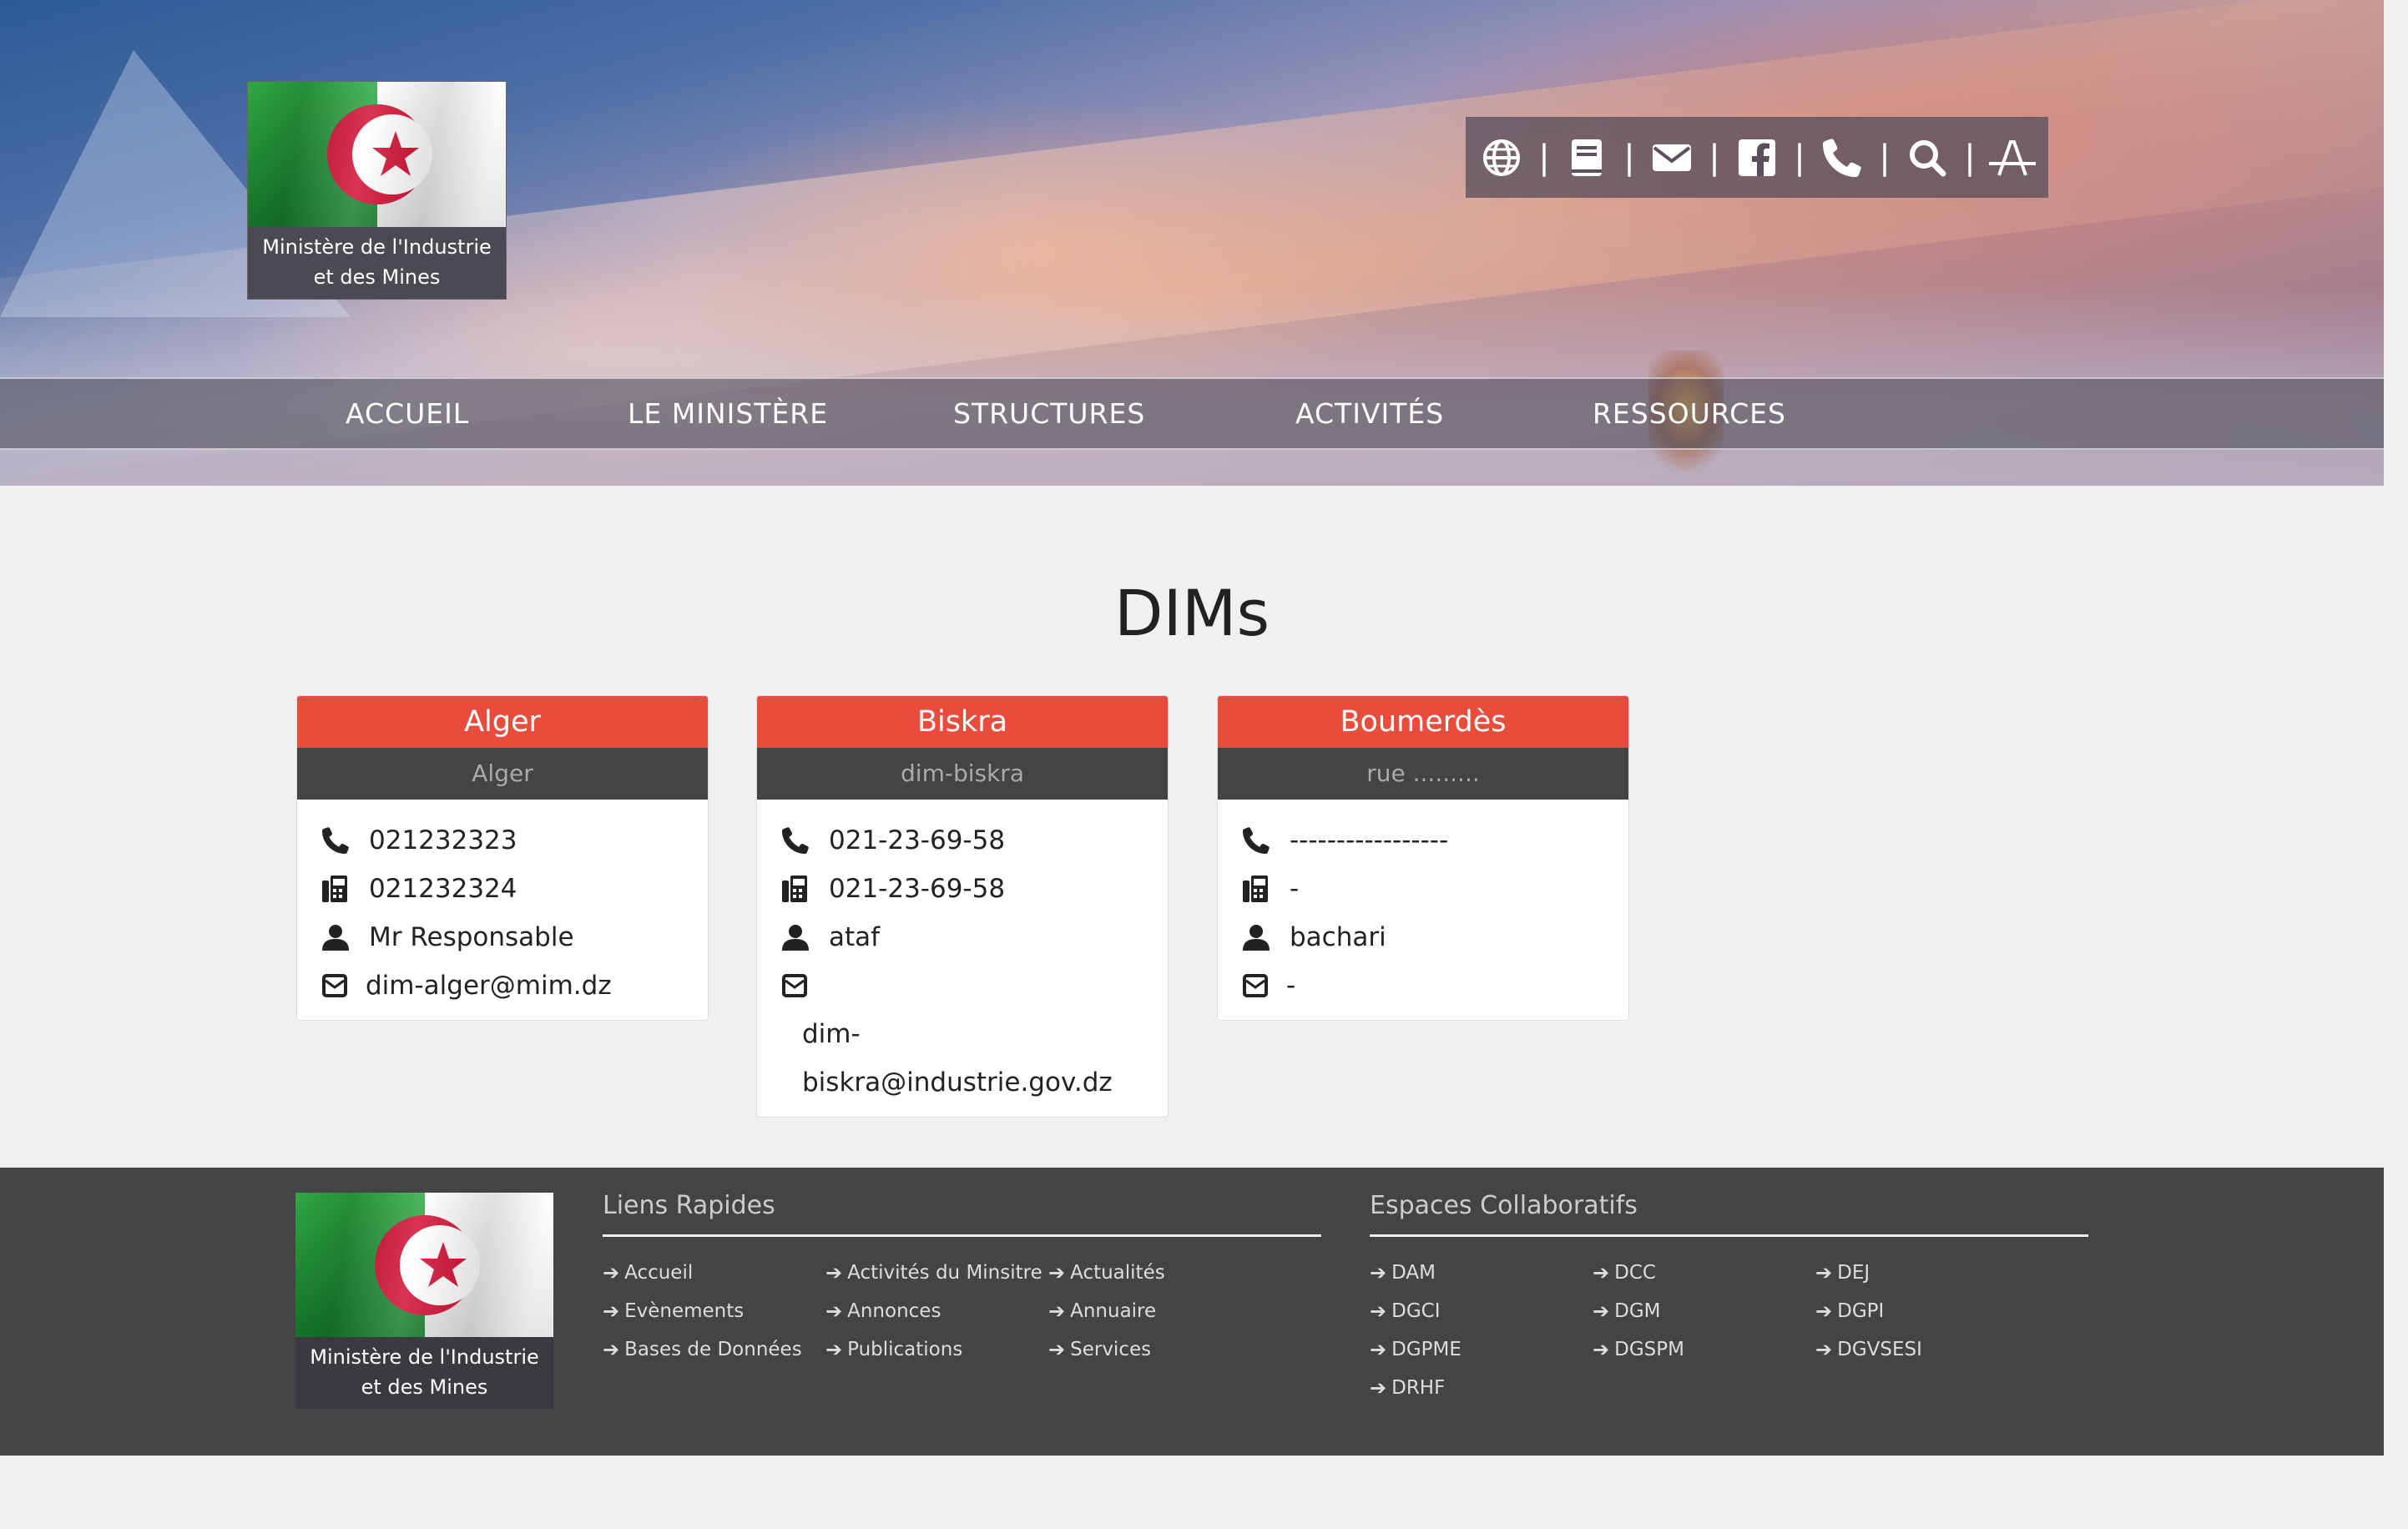 This screenshot has width=2408, height=1529. Describe the element at coordinates (702, 1349) in the screenshot. I see `footer-link-bases-de-donnees: ➔ Bases de Données` at that location.